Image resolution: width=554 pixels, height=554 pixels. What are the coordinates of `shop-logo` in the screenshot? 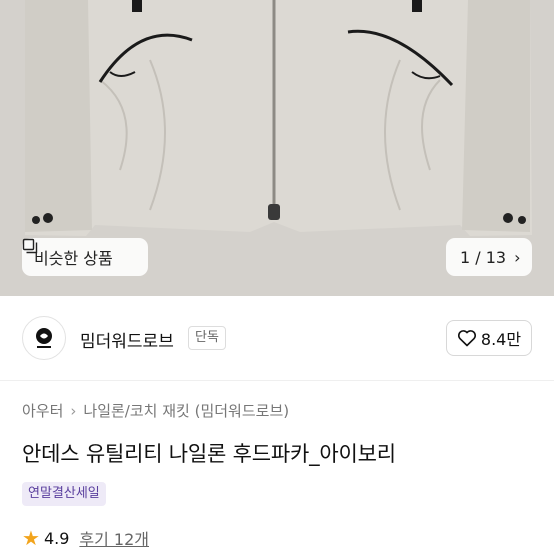 It's located at (44, 338).